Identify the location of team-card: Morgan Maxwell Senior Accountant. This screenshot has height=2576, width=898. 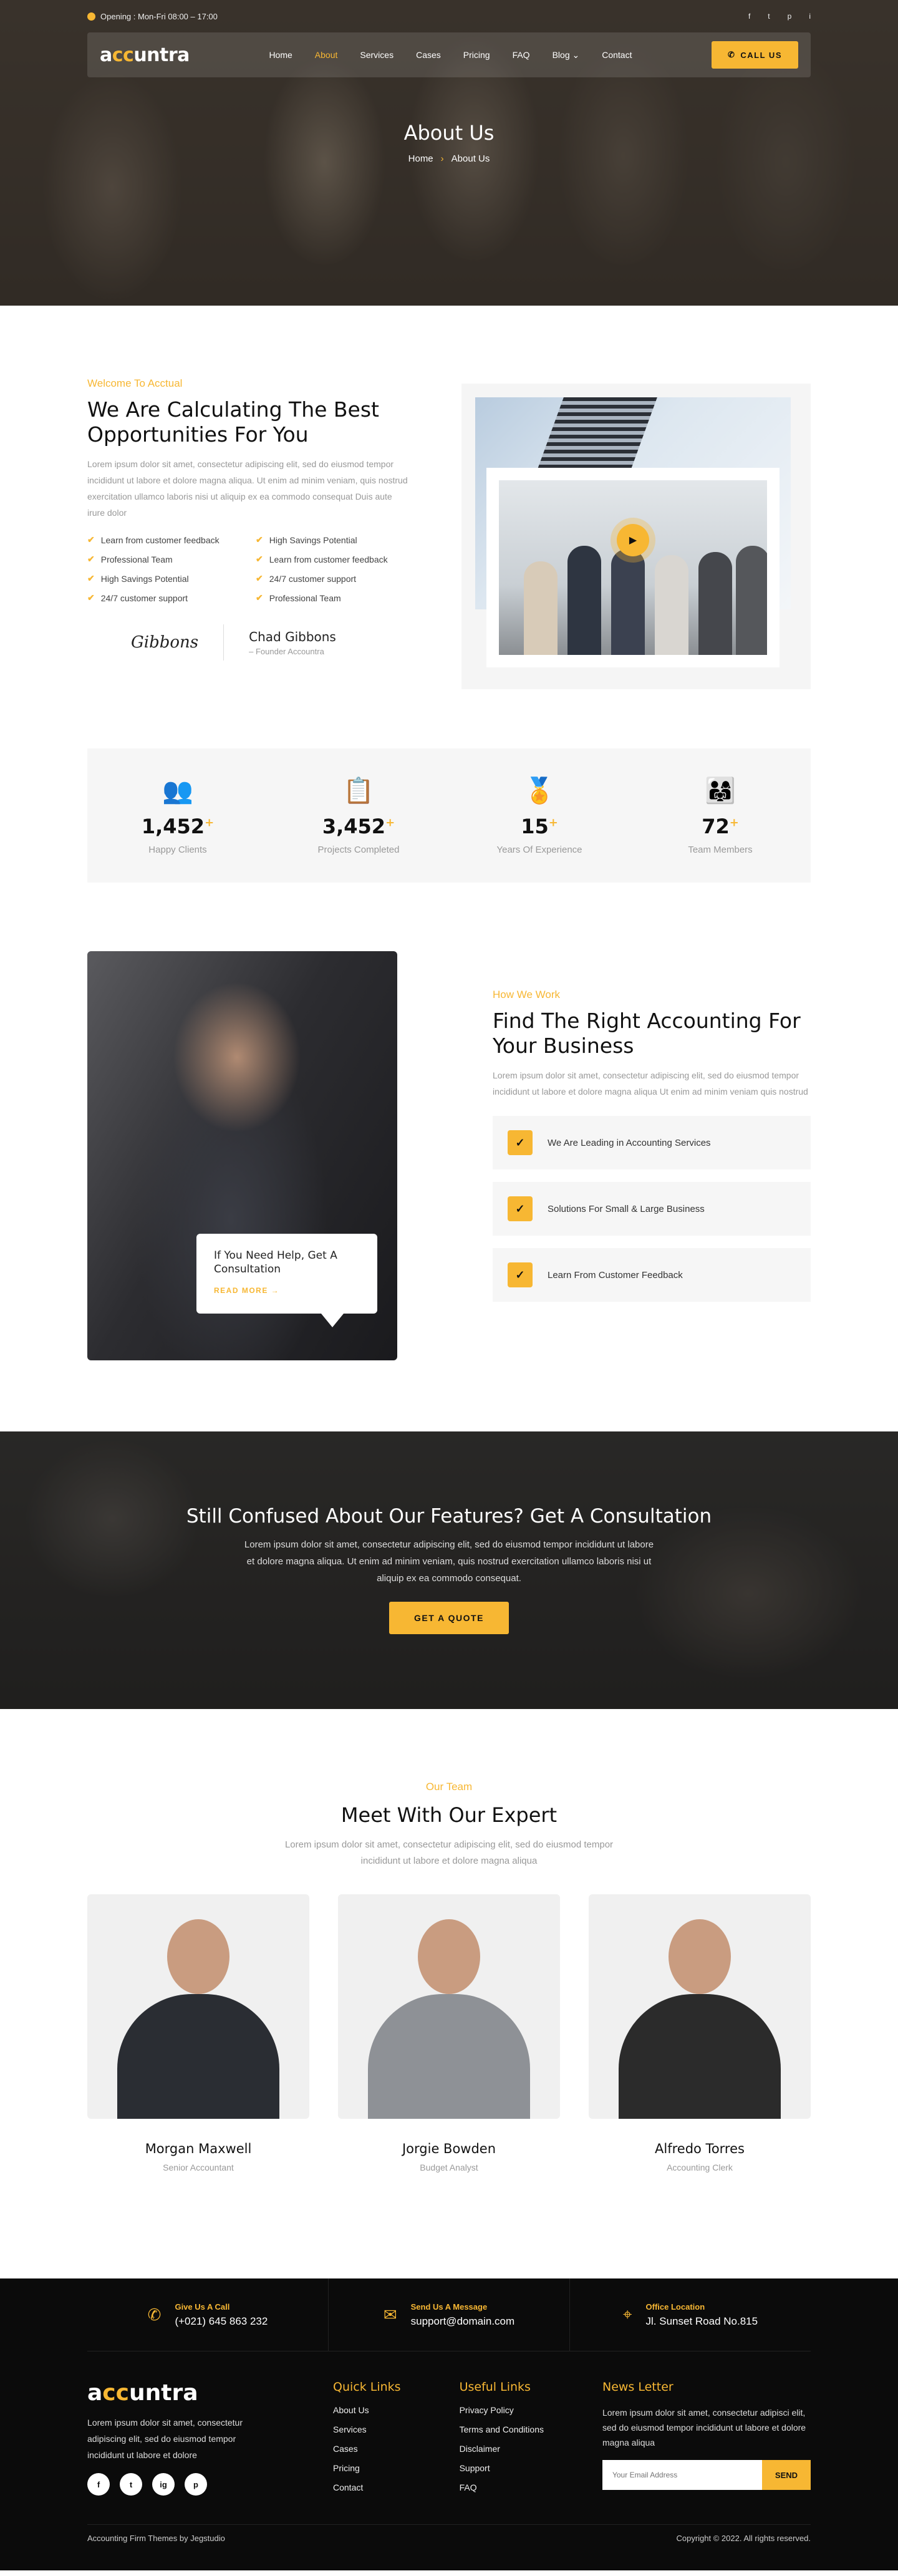
(198, 2033).